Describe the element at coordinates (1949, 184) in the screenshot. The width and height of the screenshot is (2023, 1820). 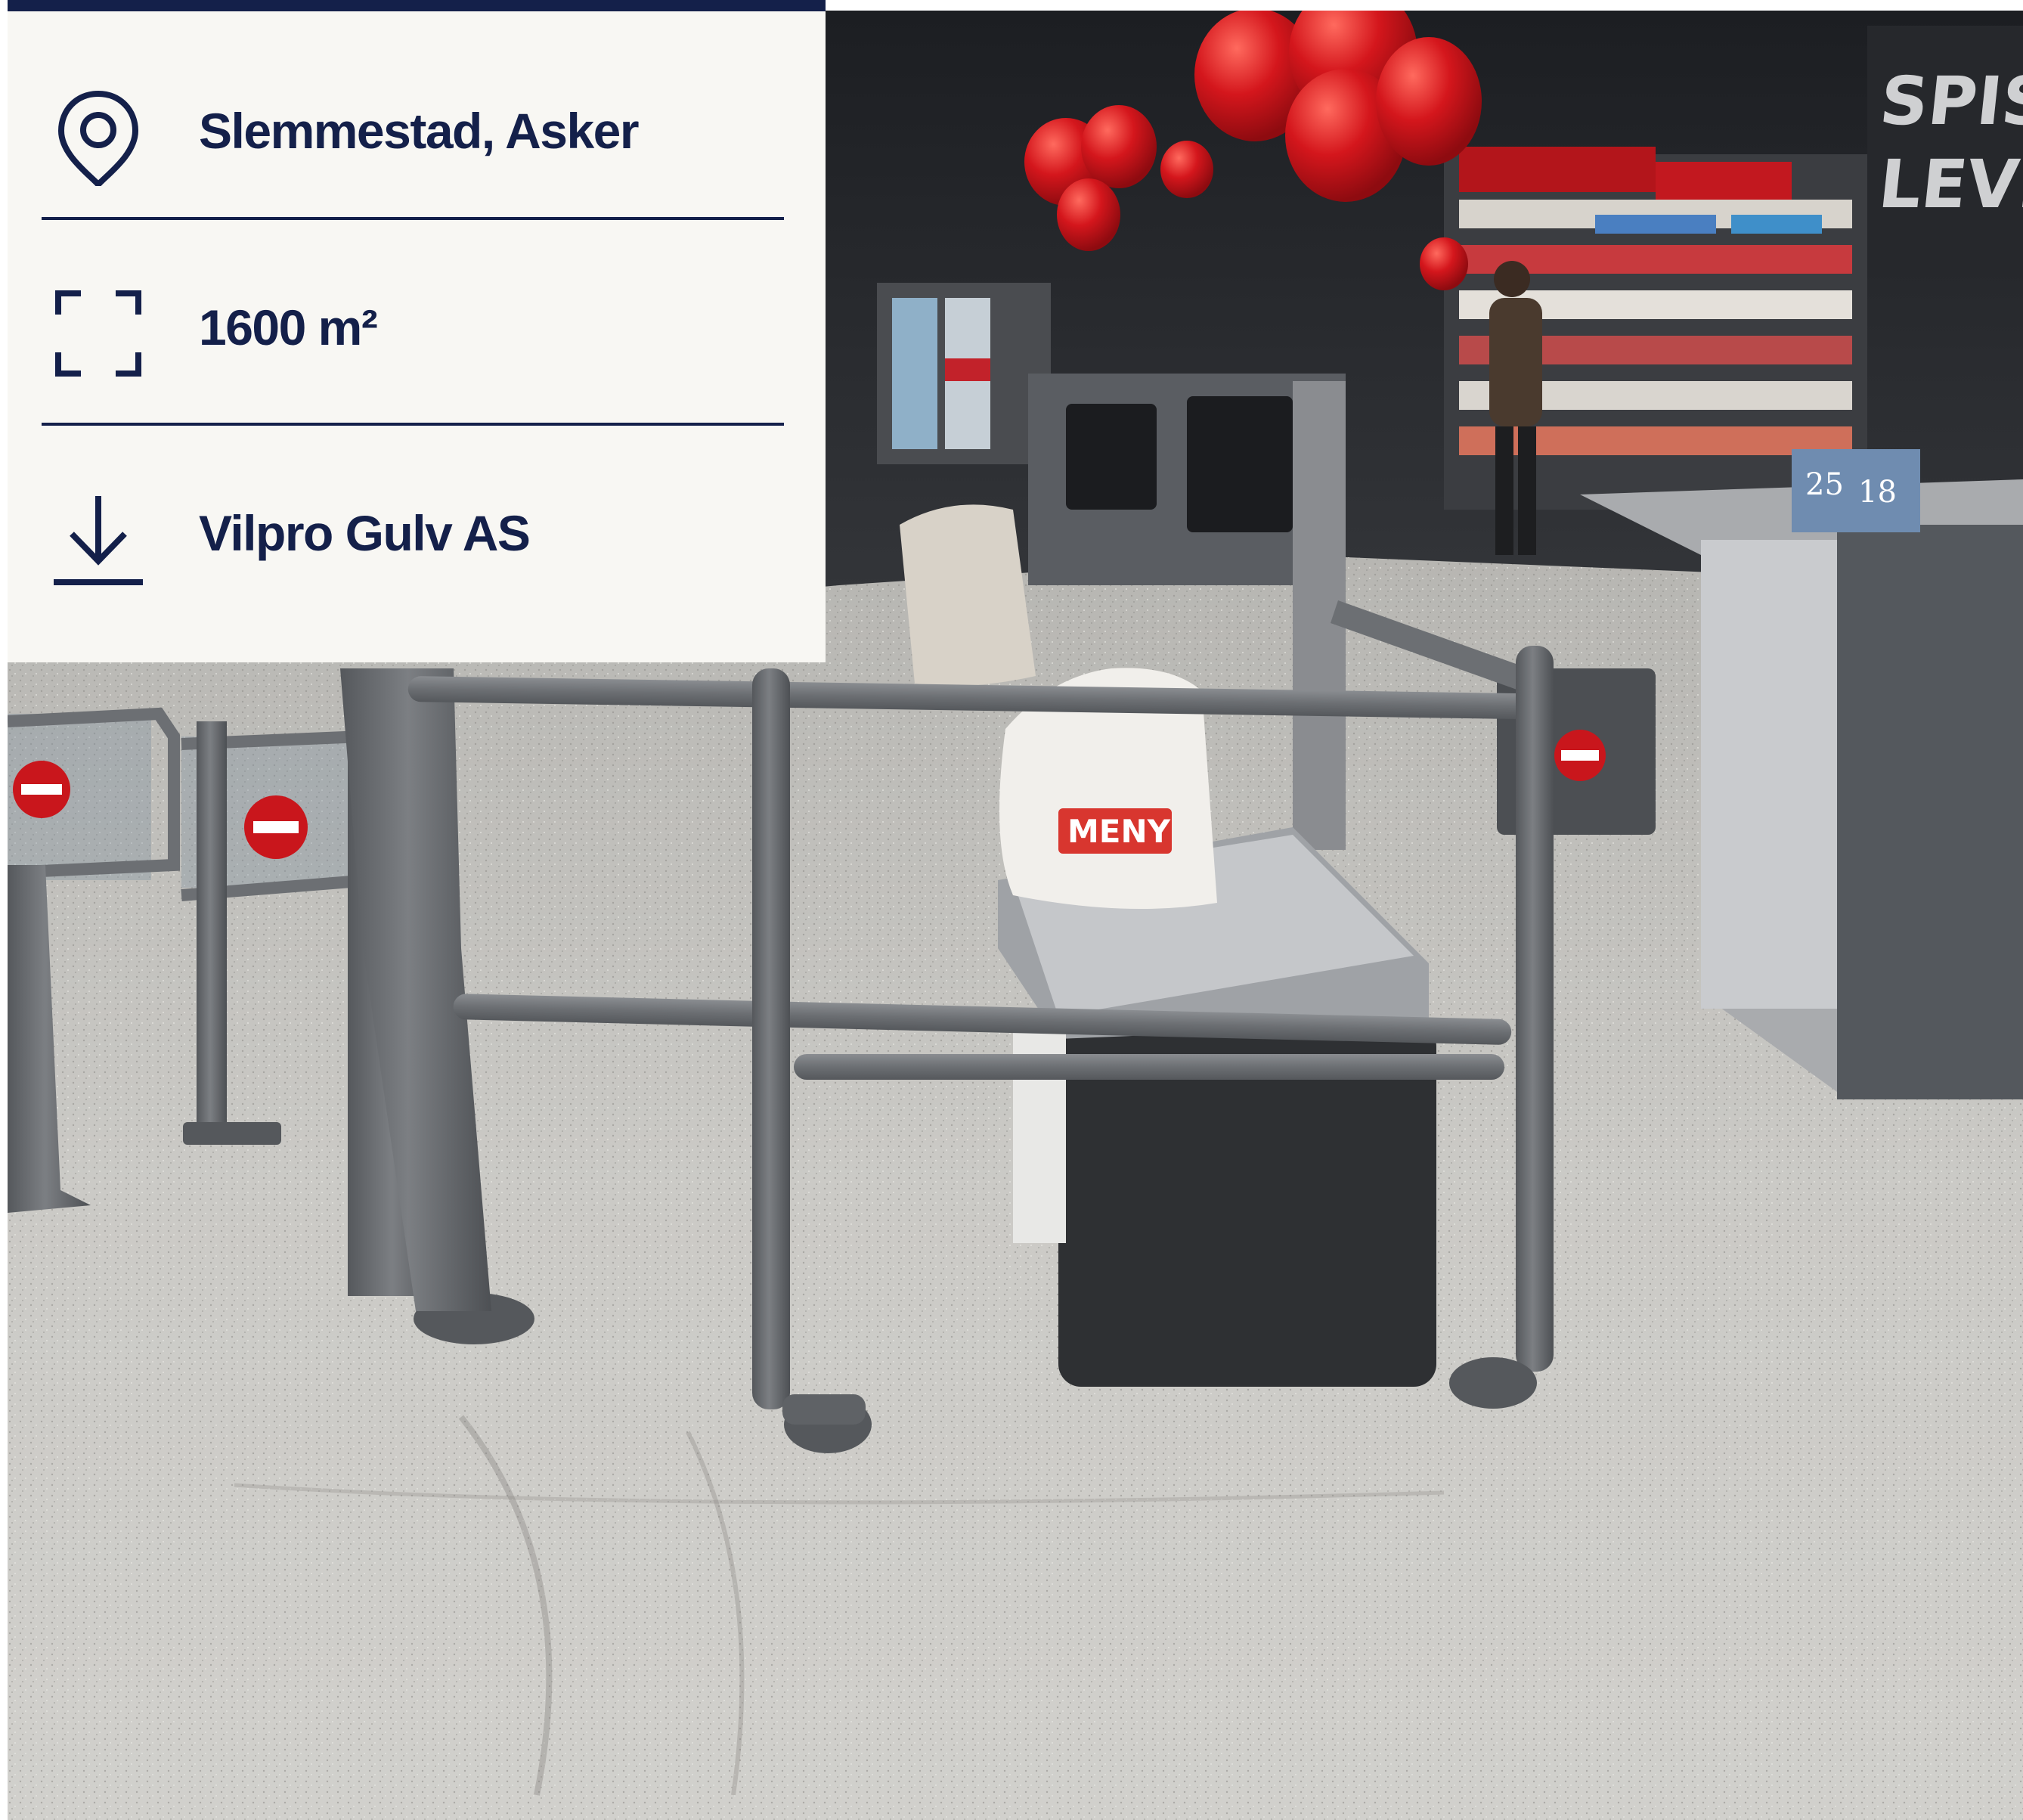
I see `wall-sign-text-2: LEVE` at that location.